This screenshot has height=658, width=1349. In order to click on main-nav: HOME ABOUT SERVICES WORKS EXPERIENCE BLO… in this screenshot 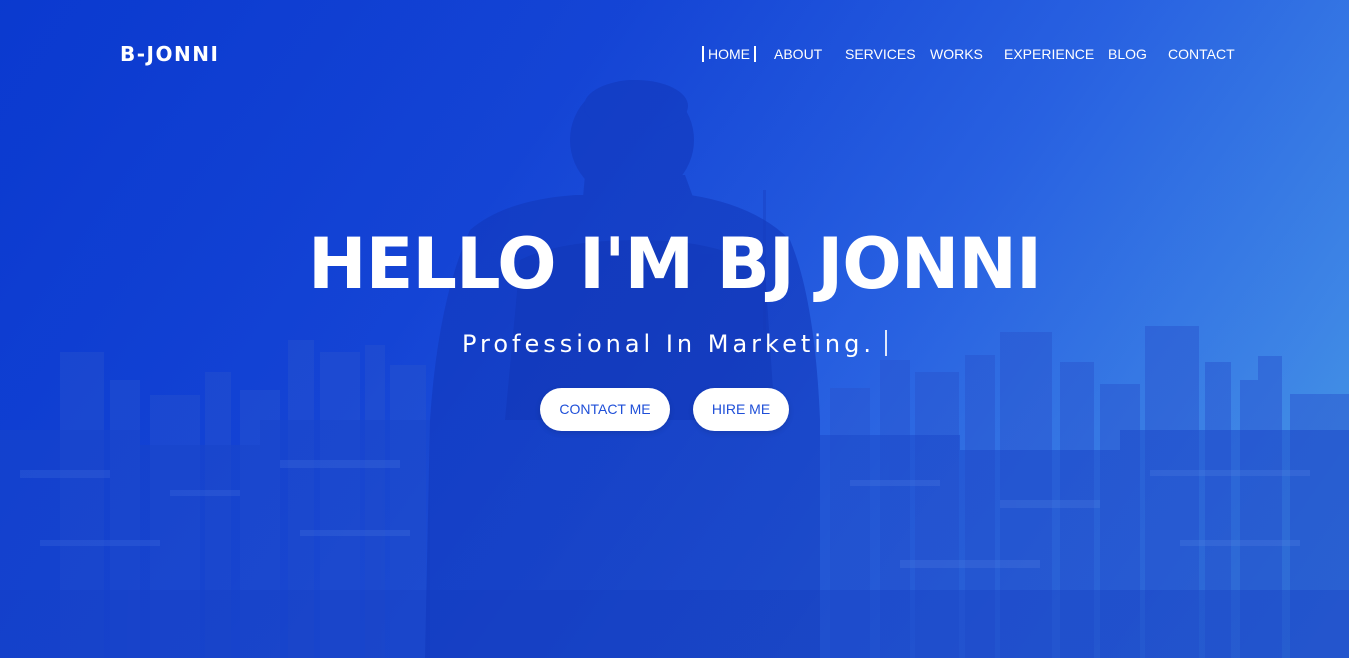, I will do `click(970, 54)`.